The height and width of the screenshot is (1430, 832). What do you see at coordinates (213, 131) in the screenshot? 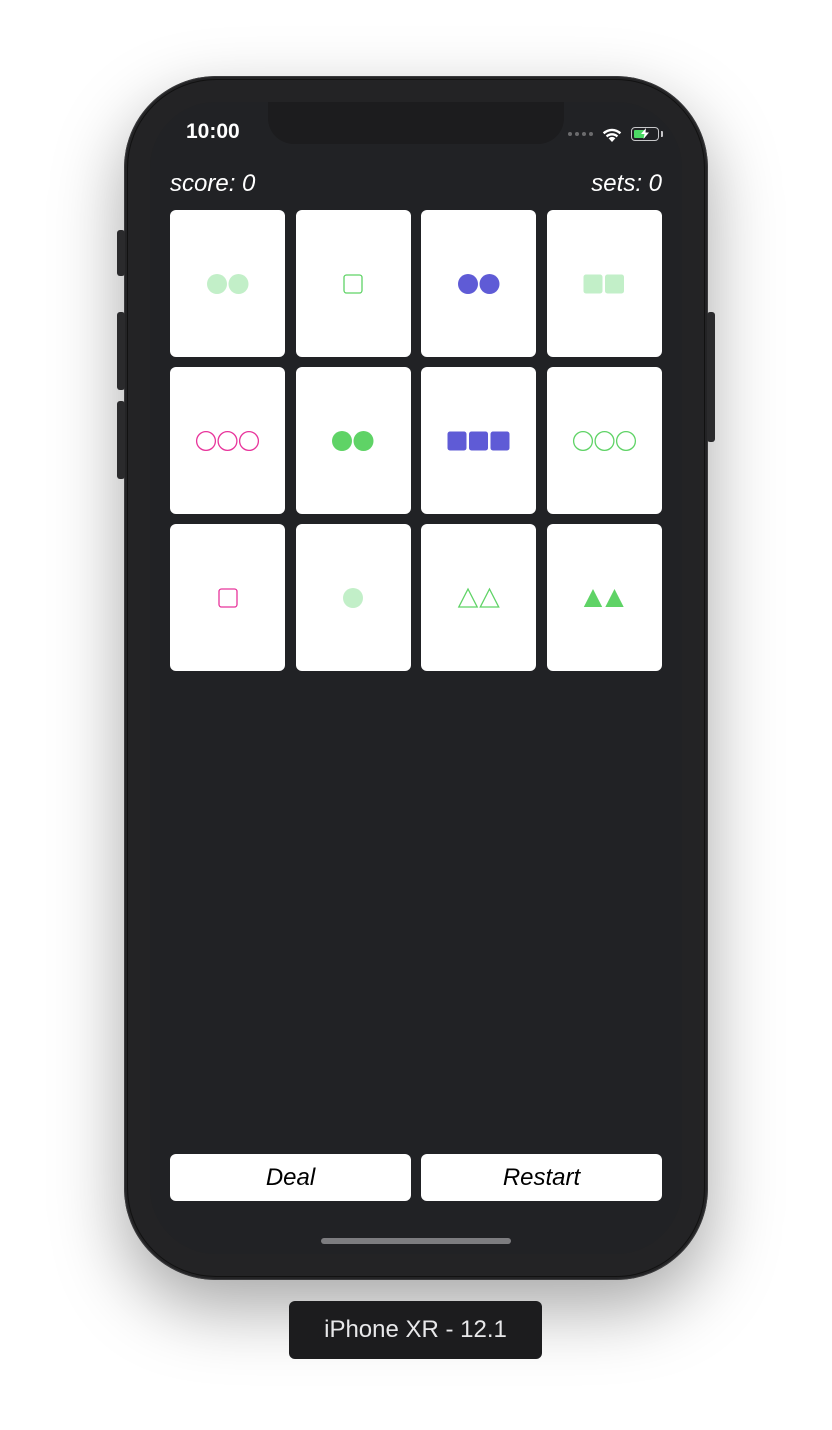
I see `status-time: 10:00` at bounding box center [213, 131].